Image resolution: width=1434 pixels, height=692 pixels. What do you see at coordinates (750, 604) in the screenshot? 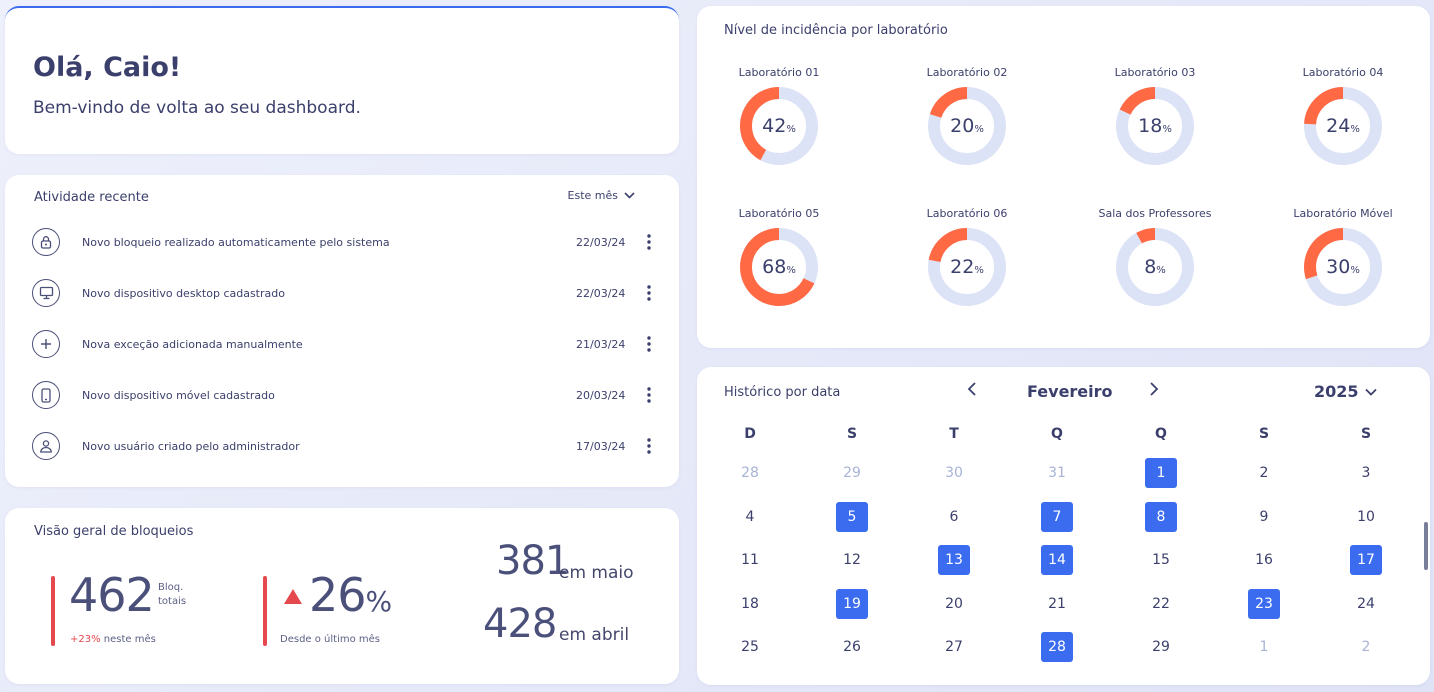
I see `calendar-day: 18` at bounding box center [750, 604].